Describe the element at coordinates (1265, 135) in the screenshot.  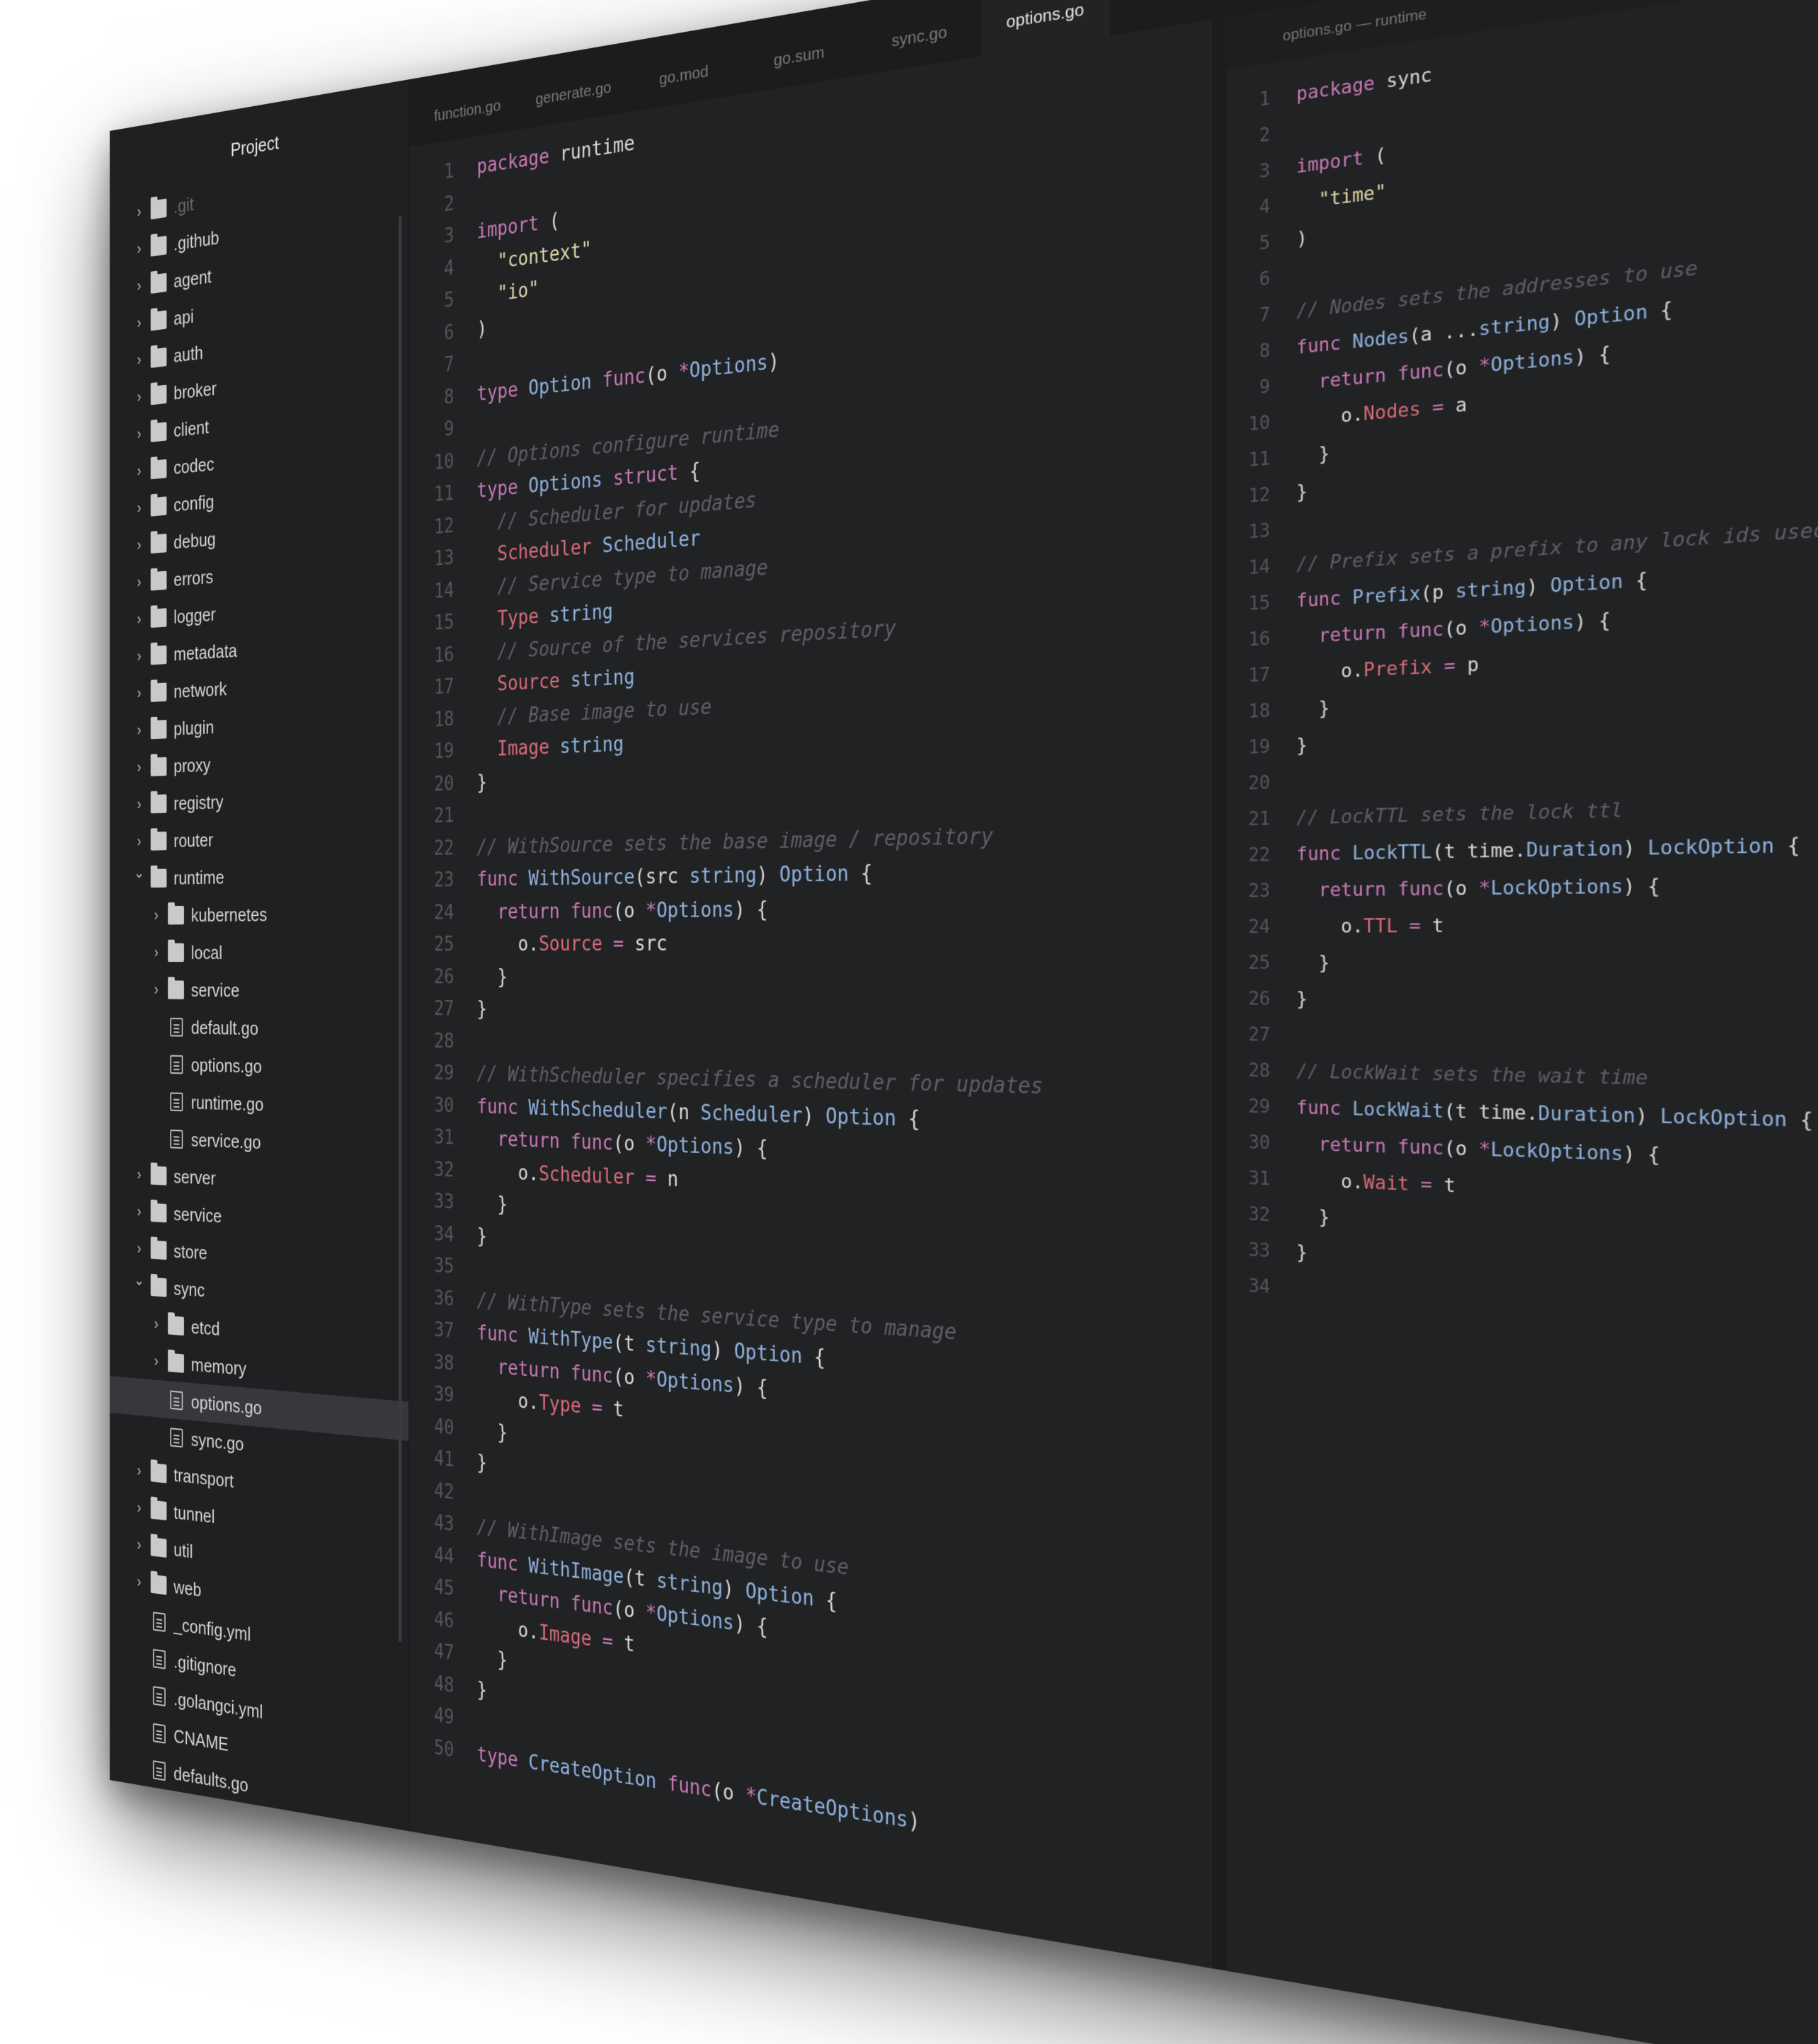
I see `line-number: 2` at that location.